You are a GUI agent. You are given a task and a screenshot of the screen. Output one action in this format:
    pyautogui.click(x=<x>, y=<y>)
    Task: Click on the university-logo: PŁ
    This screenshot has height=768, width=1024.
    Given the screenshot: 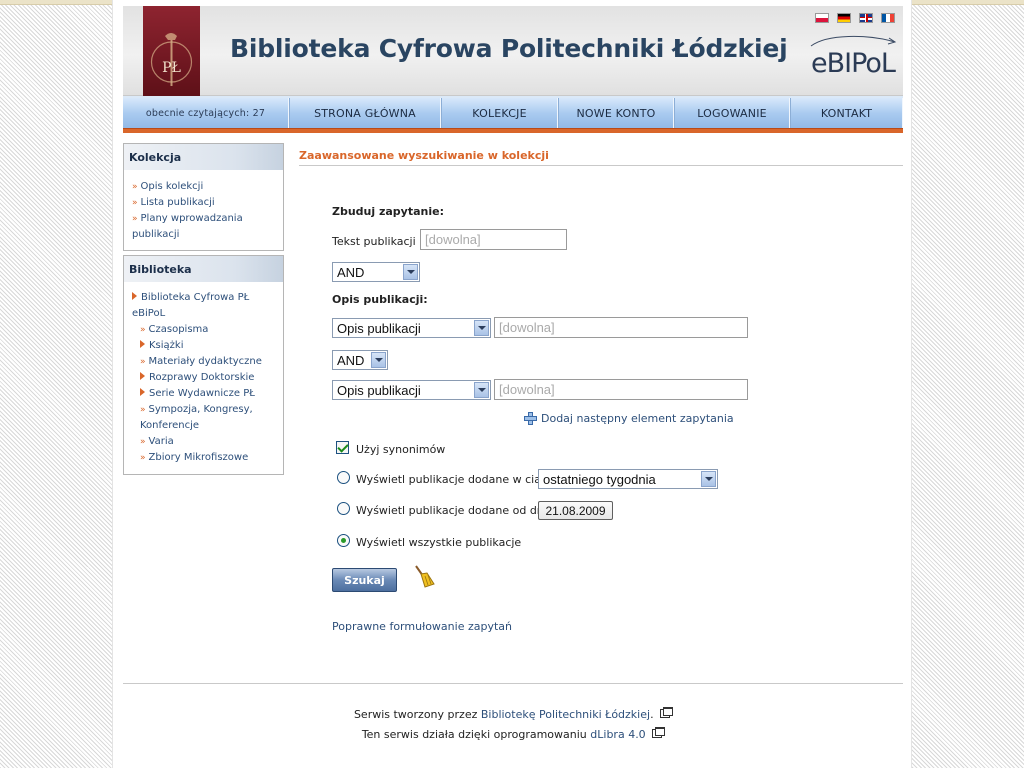 What is the action you would take?
    pyautogui.click(x=171, y=51)
    